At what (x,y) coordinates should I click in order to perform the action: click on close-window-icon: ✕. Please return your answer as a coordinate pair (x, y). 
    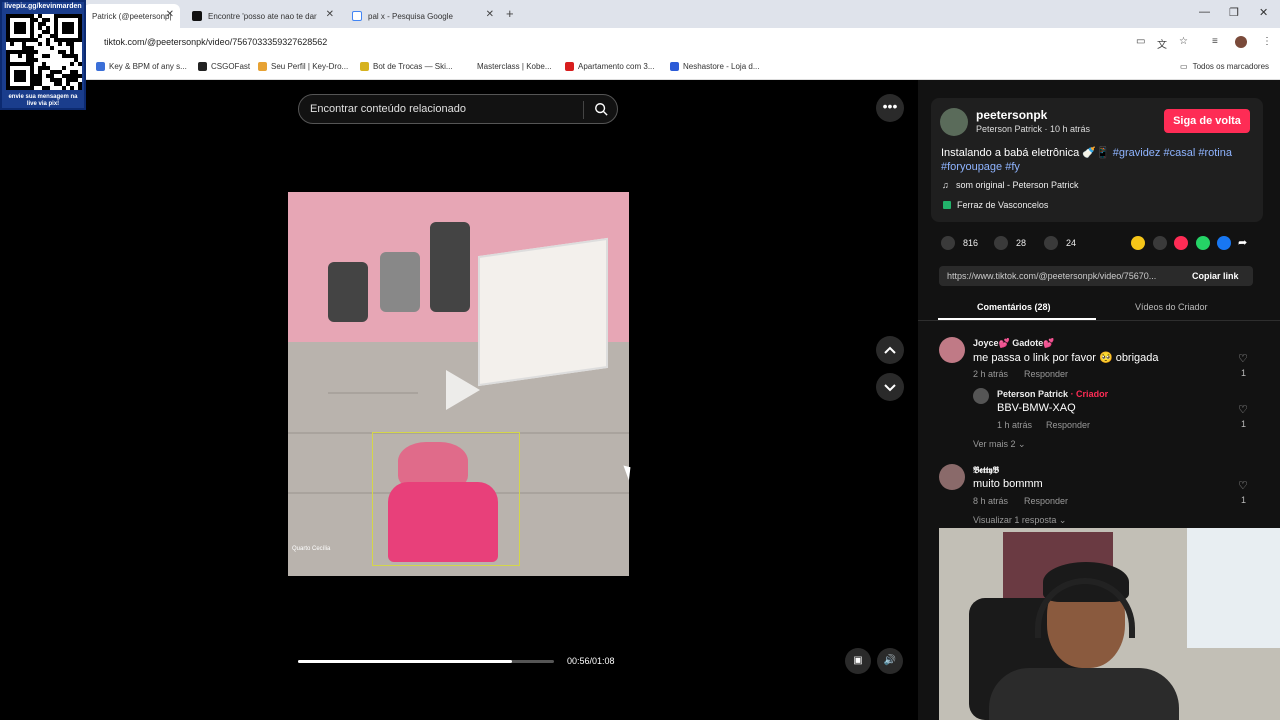
    Looking at the image, I should click on (1263, 12).